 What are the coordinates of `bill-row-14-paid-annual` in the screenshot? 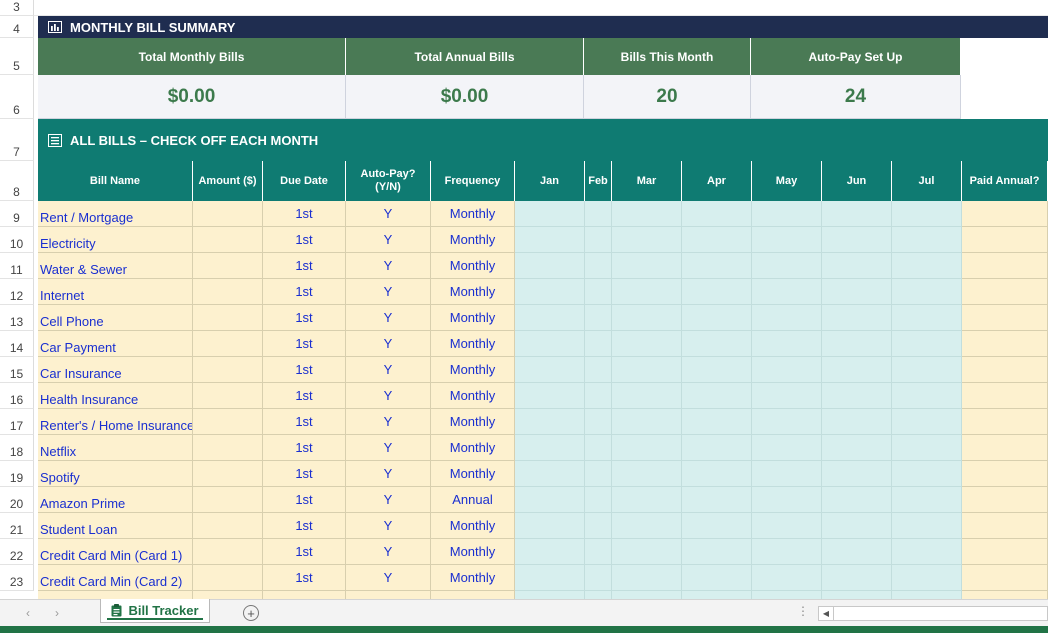 It's located at (1005, 578).